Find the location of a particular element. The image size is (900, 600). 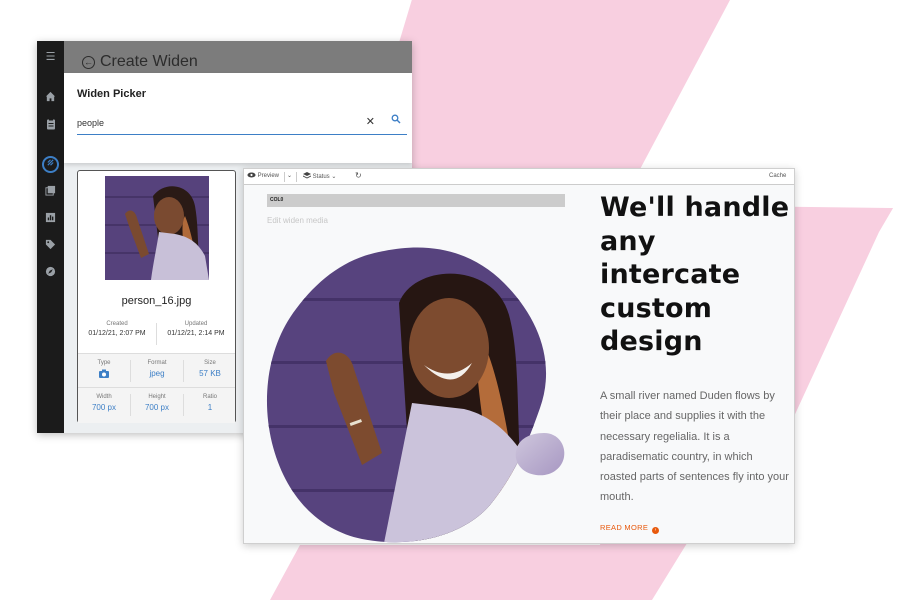

ratio-value: 1 is located at coordinates (210, 407).